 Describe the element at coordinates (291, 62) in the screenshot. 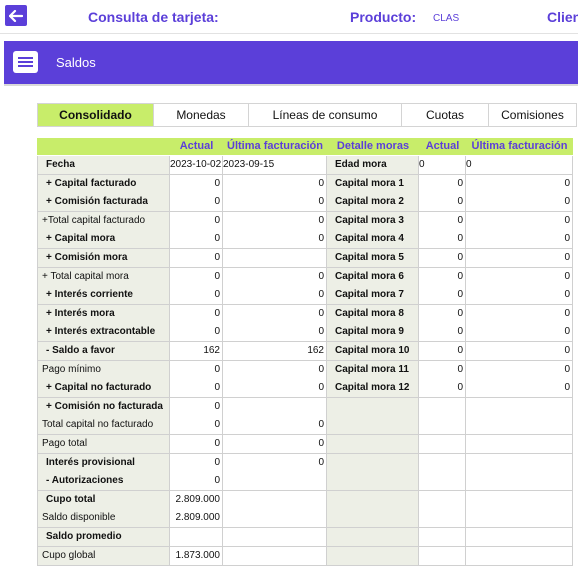

I see `section-header: Saldos` at that location.